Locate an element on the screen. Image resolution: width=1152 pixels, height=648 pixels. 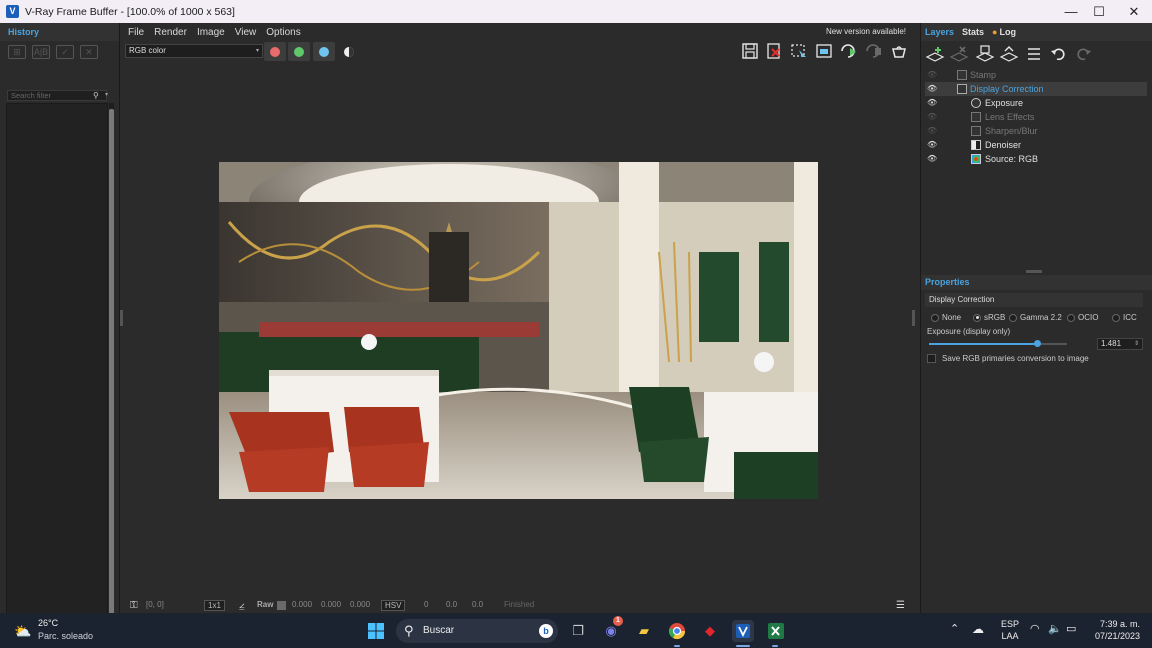
anydesk-icon: ◆ is located at coordinates (710, 631).